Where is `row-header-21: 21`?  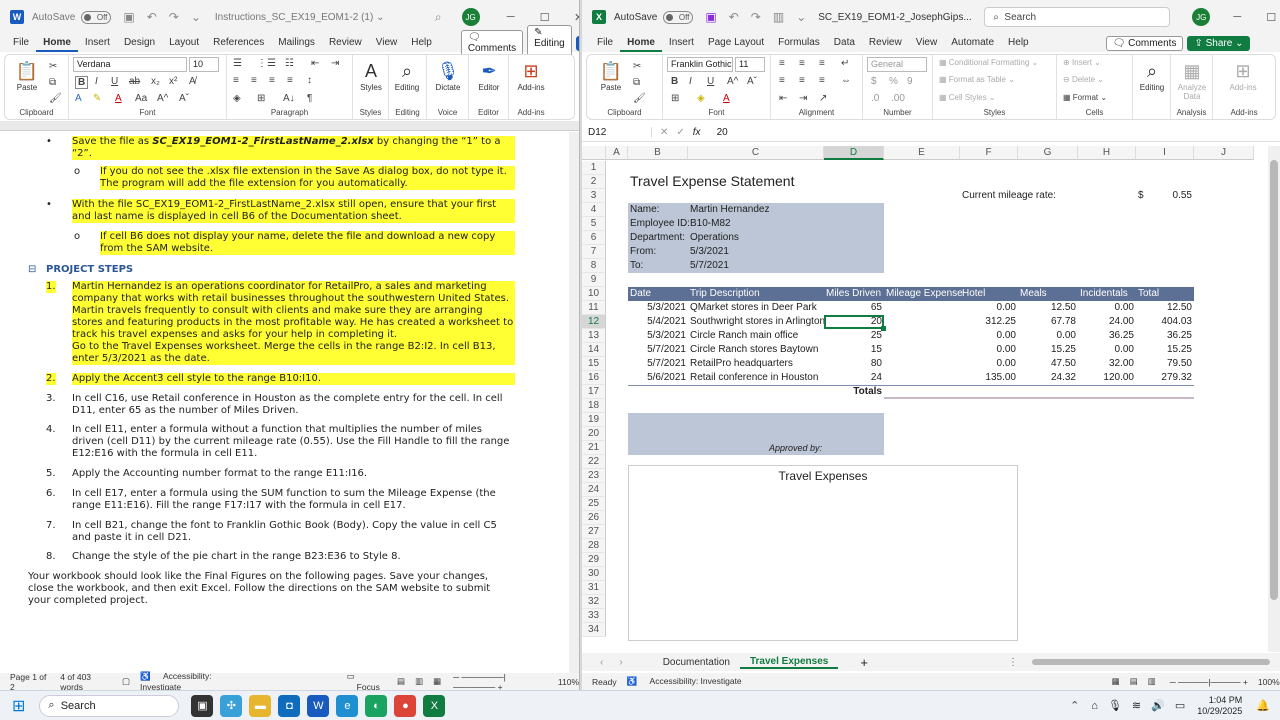 row-header-21: 21 is located at coordinates (594, 448).